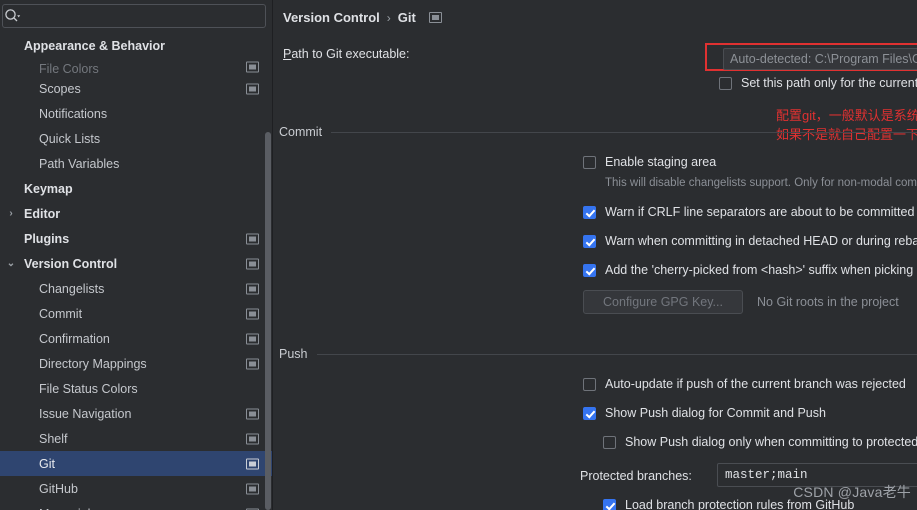 This screenshot has height=510, width=917. I want to click on sidebar-item-quick-lists: Quick Lists, so click(136, 138).